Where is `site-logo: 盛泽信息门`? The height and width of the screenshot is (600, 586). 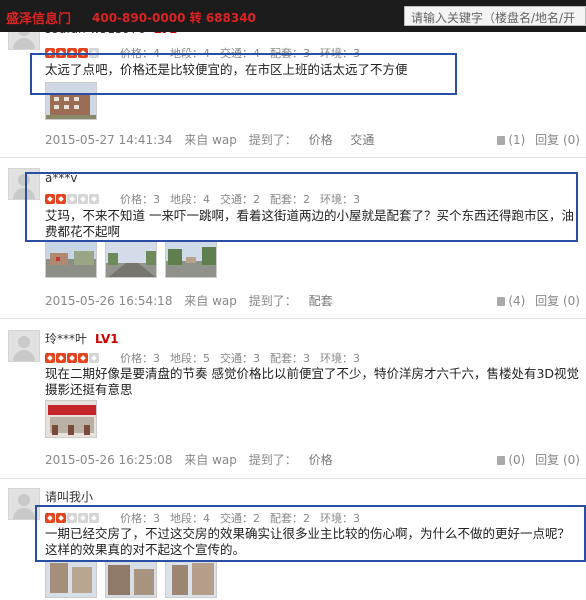
site-logo: 盛泽信息门 is located at coordinates (38, 17).